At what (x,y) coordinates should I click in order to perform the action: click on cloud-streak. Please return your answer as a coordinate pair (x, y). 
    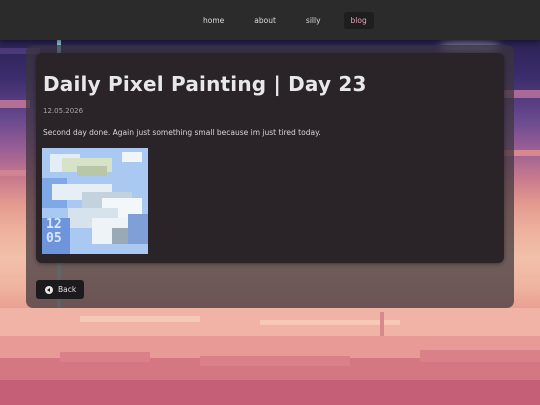
    Looking at the image, I should click on (13, 173).